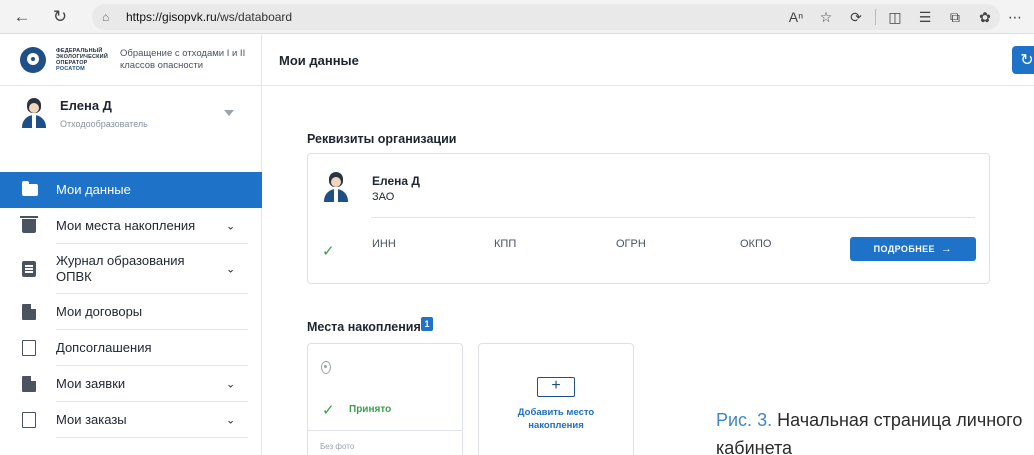 Image resolution: width=1034 pixels, height=455 pixels. I want to click on org-type: ЗАО, so click(383, 197).